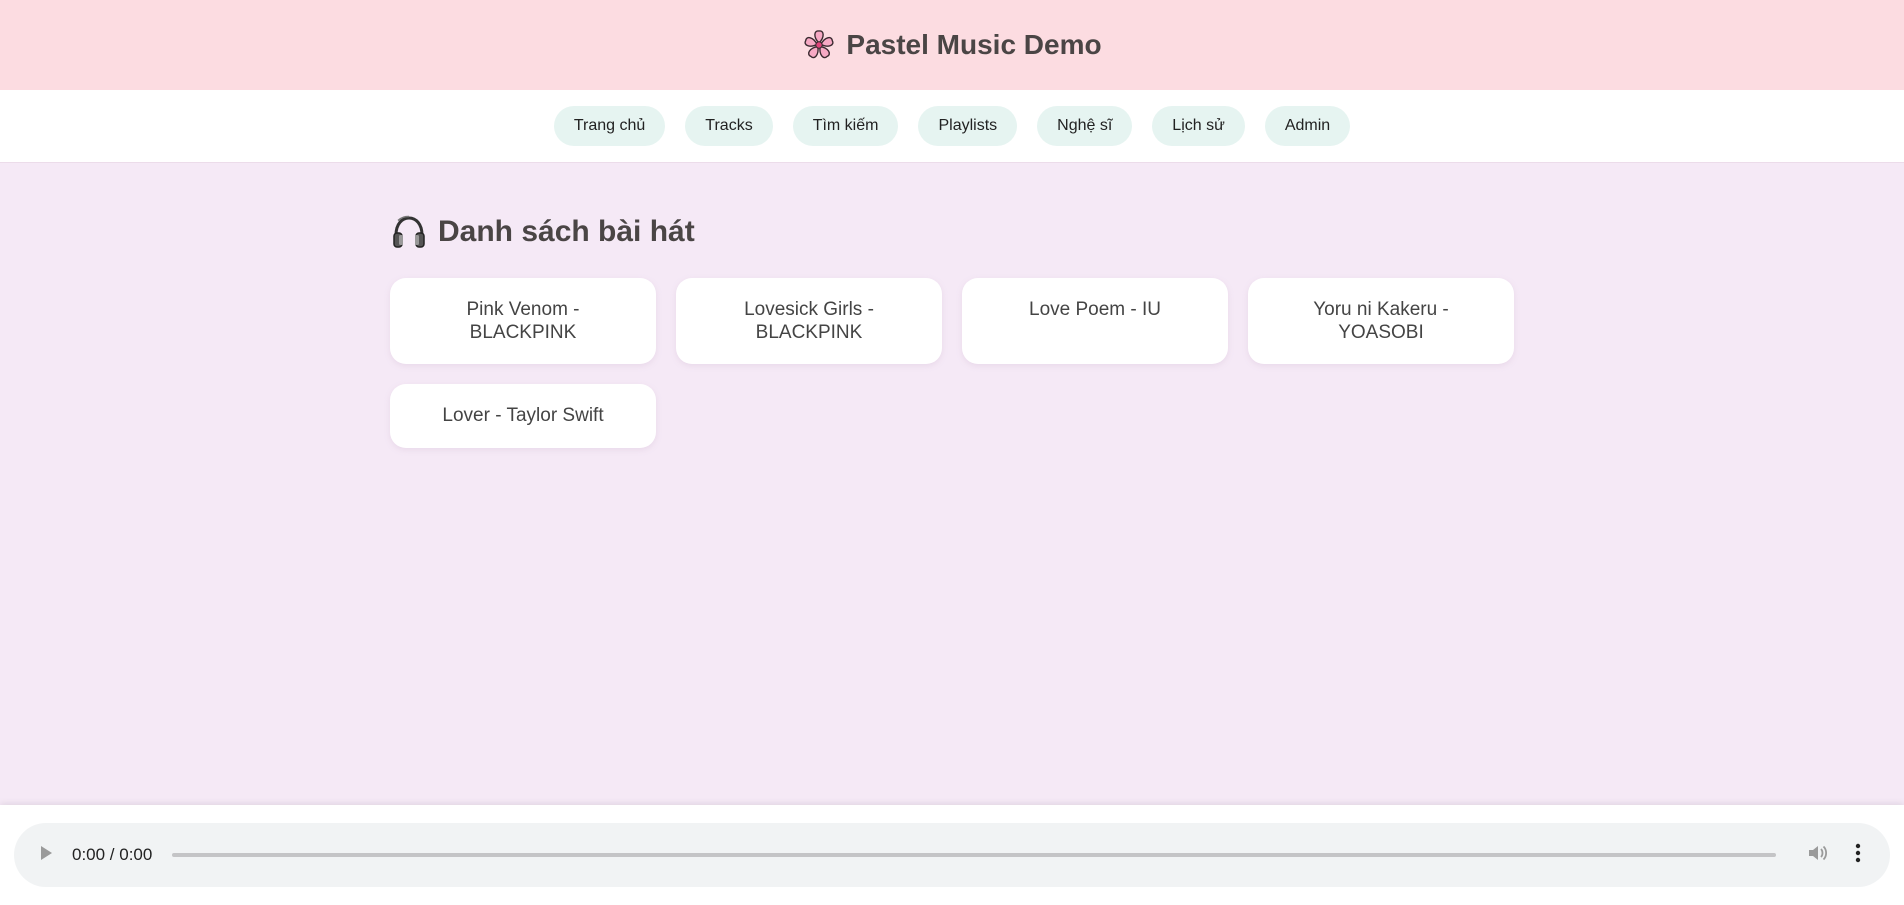  What do you see at coordinates (409, 232) in the screenshot?
I see `headphones-icon` at bounding box center [409, 232].